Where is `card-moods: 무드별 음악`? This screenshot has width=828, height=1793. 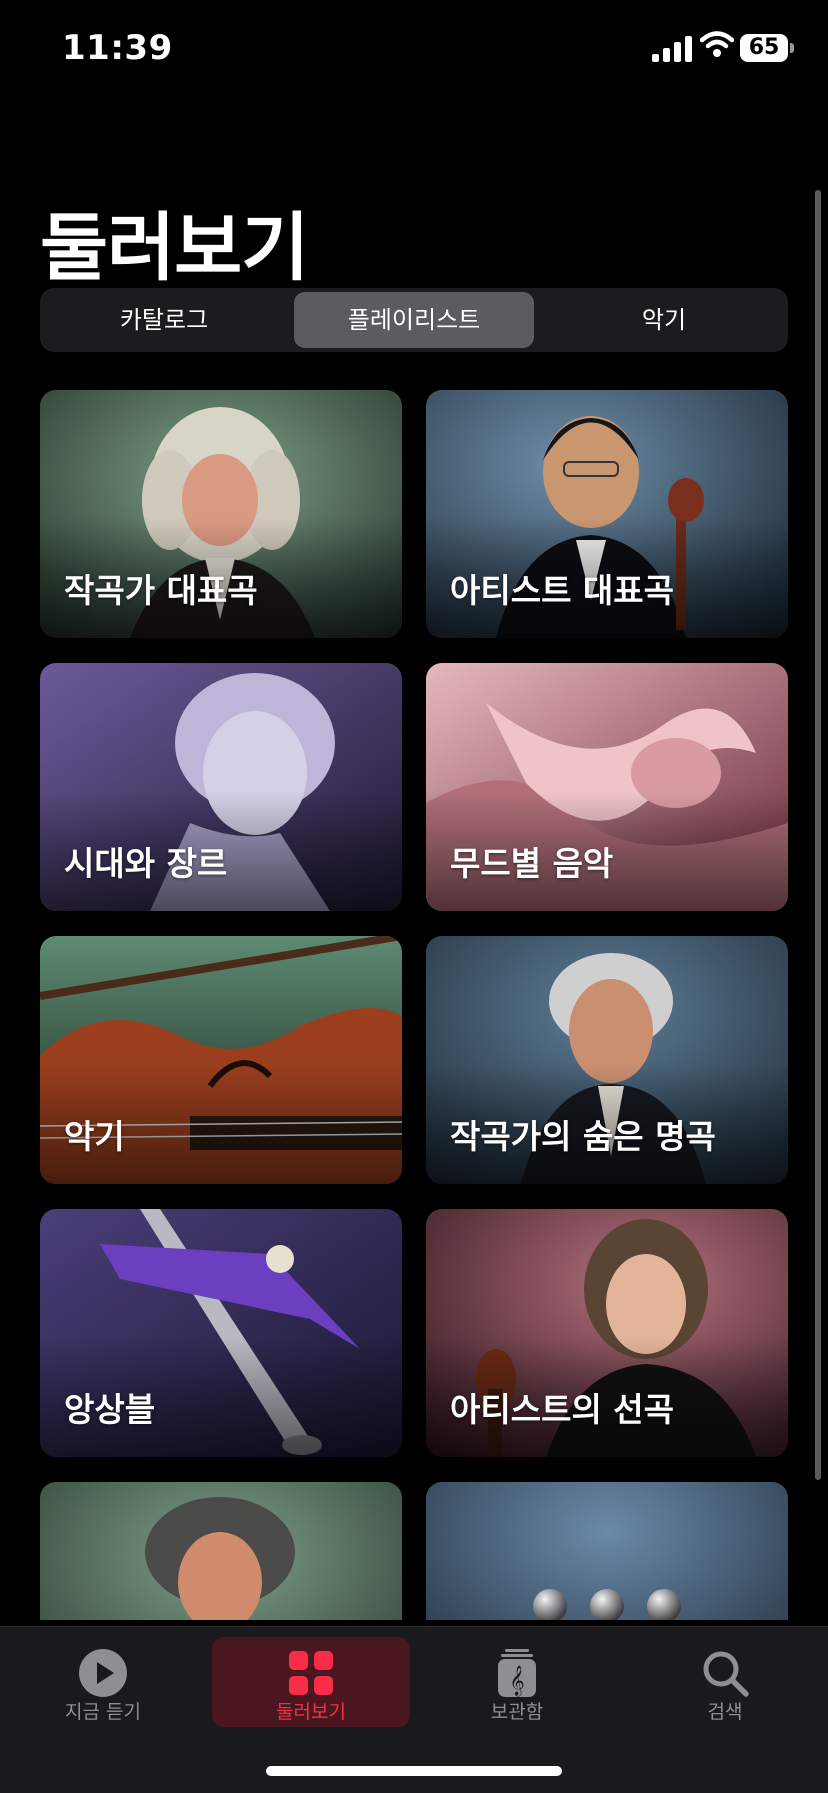 card-moods: 무드별 음악 is located at coordinates (607, 787).